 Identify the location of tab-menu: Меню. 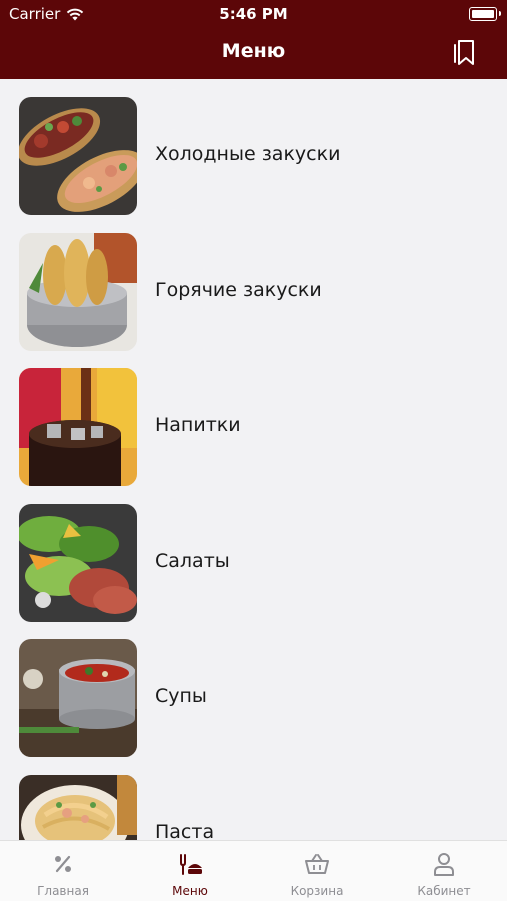
(190, 871).